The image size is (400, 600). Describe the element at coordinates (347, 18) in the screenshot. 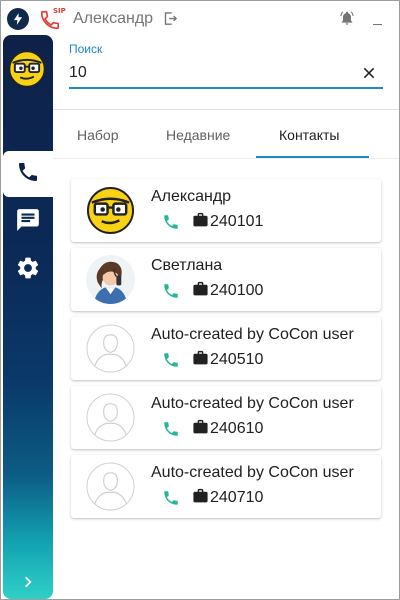

I see `bell-icon` at that location.